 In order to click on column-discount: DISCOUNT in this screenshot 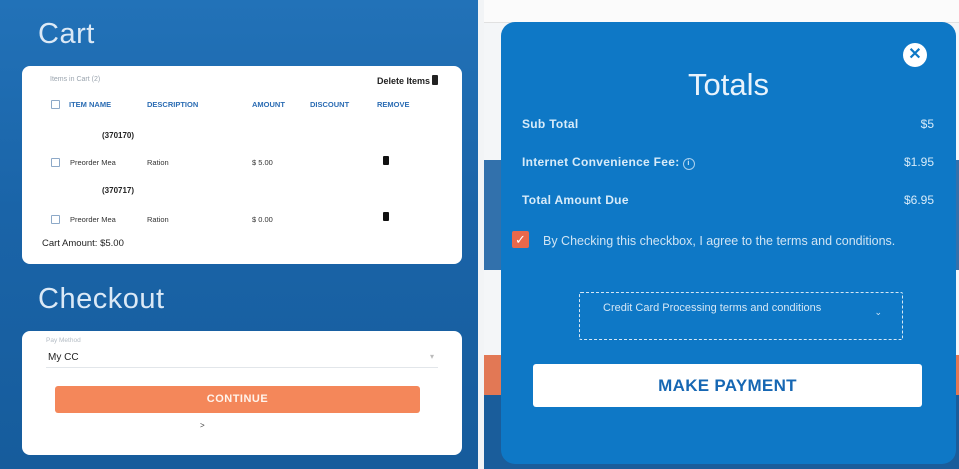, I will do `click(330, 104)`.